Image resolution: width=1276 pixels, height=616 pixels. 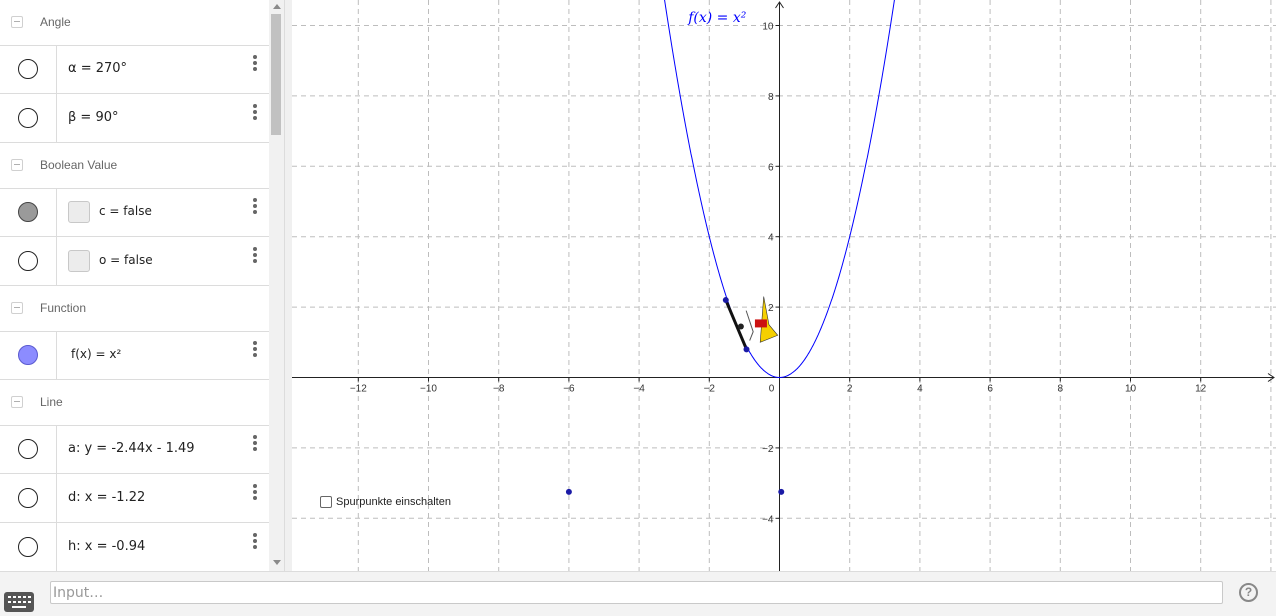 I want to click on y-tick-label: 10, so click(x=768, y=27).